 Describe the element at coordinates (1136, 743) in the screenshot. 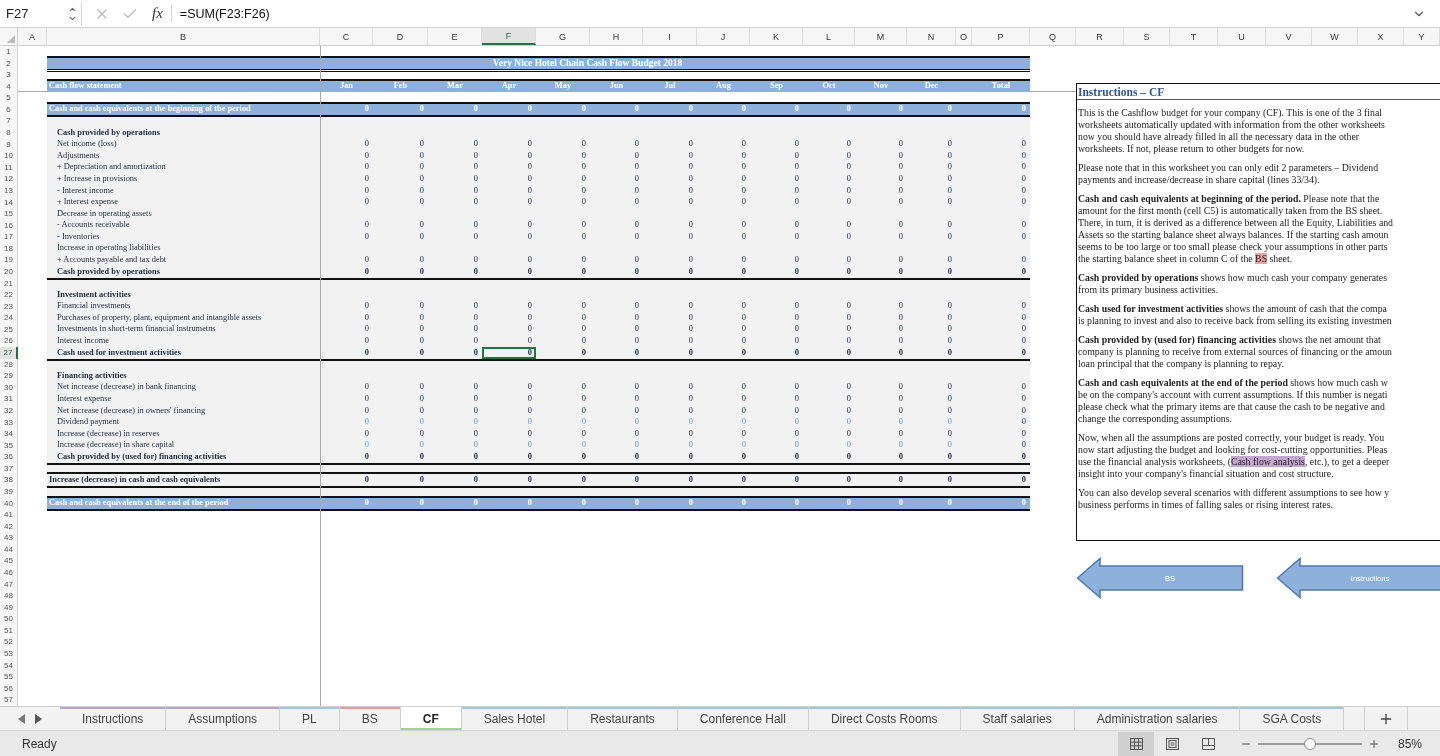

I see `view-button` at that location.